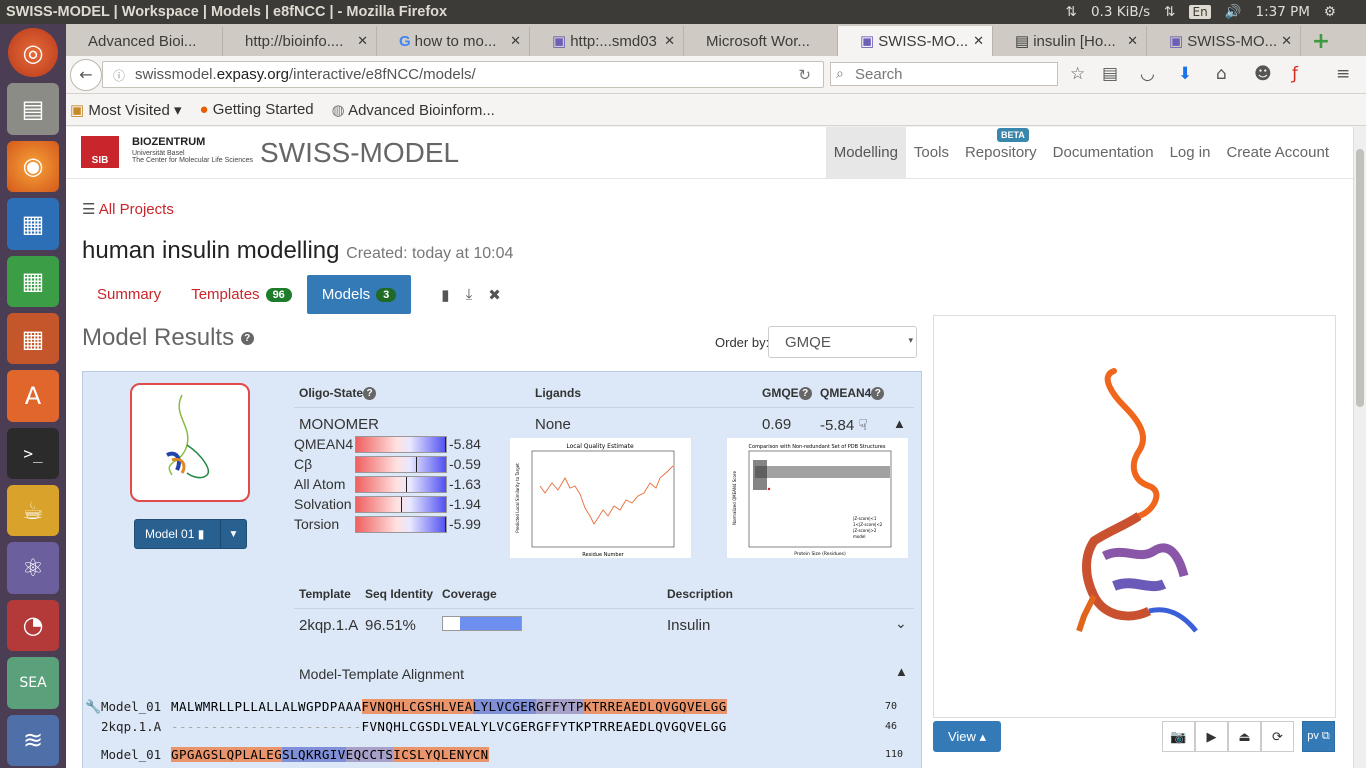 The image size is (1366, 768). Describe the element at coordinates (1077, 74) in the screenshot. I see `bookmark-star-icon: ☆` at that location.